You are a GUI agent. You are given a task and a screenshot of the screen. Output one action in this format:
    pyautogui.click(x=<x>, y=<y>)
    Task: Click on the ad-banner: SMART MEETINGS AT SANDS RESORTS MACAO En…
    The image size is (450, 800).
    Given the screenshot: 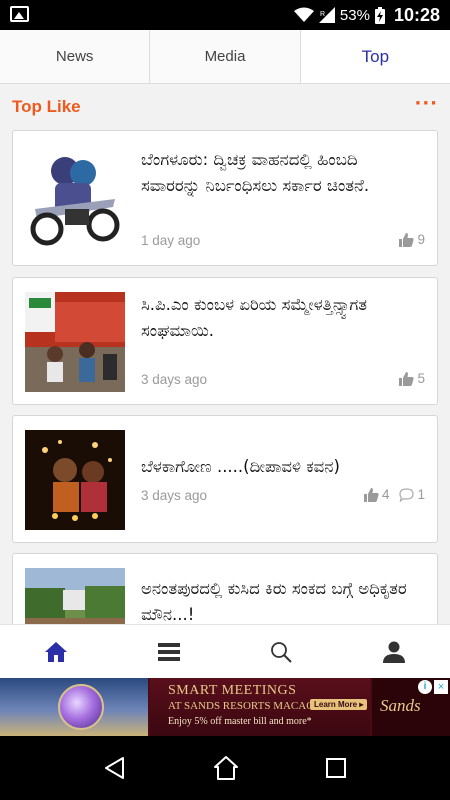 What is the action you would take?
    pyautogui.click(x=225, y=707)
    